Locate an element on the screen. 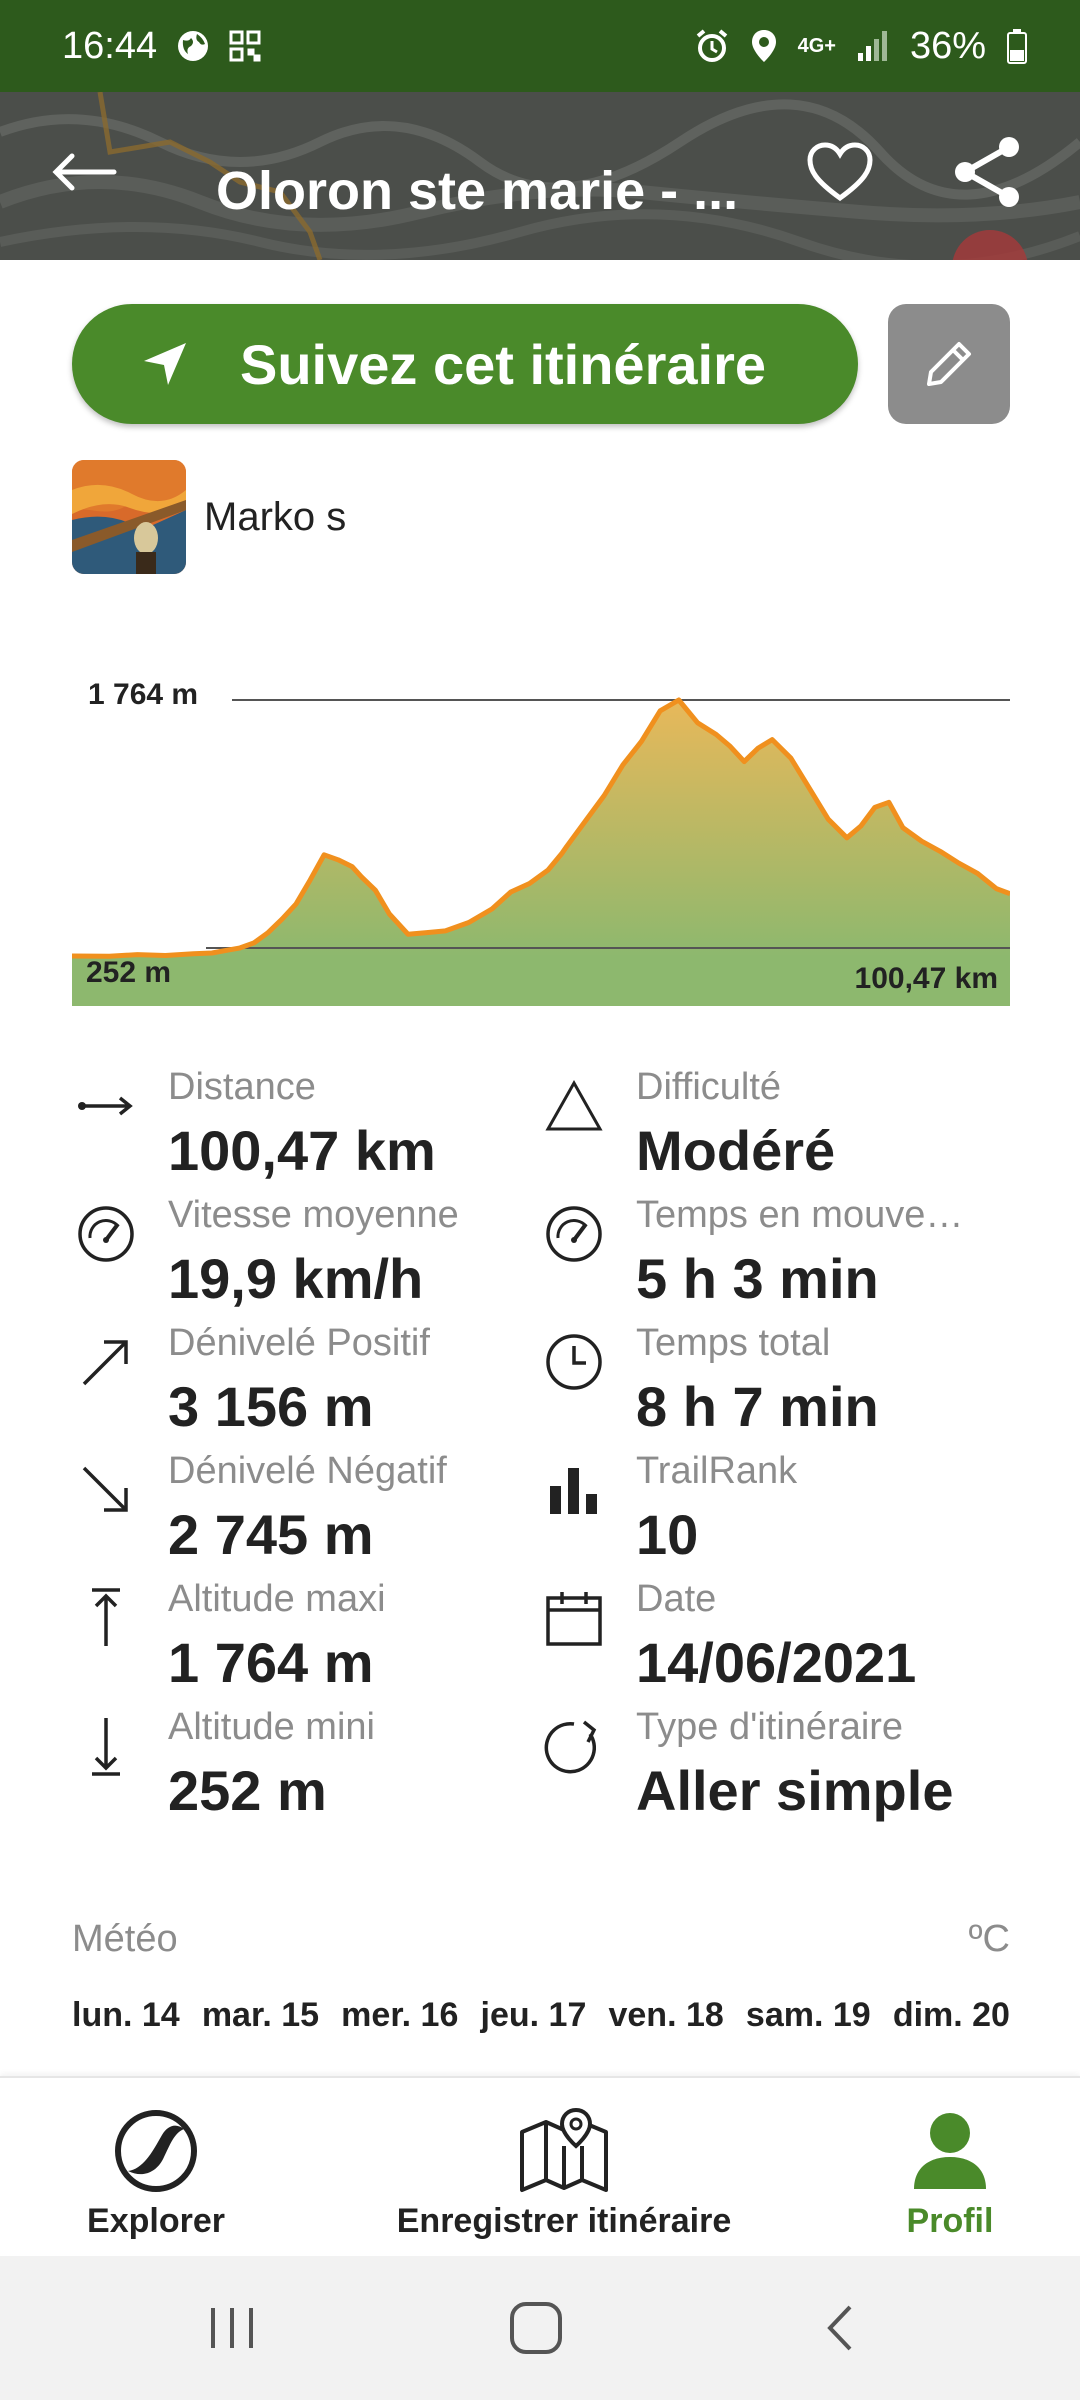  favorite-button is located at coordinates (840, 172).